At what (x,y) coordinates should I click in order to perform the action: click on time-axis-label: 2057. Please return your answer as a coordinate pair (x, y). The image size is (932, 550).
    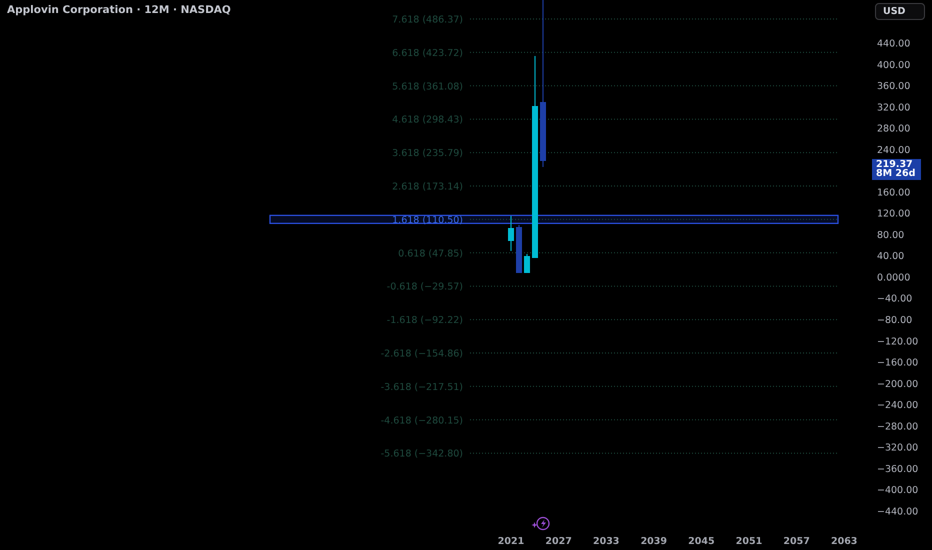
    Looking at the image, I should click on (796, 541).